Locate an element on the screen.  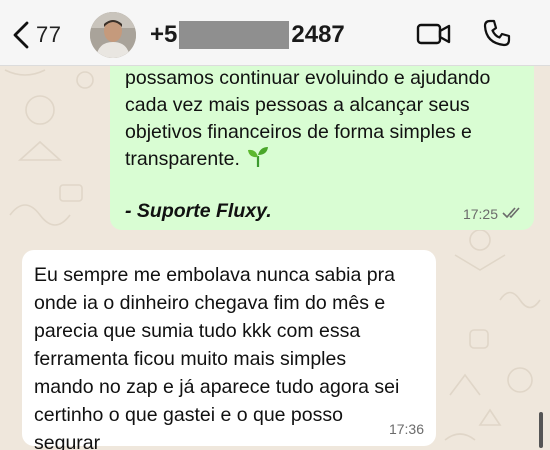
unread-count: 77 is located at coordinates (49, 34).